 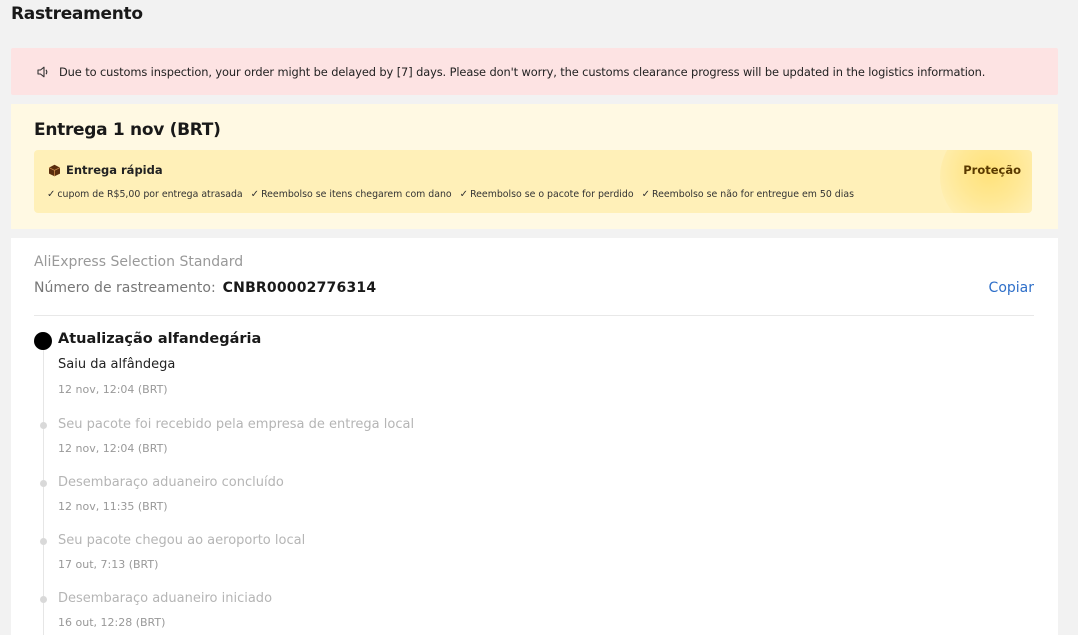 What do you see at coordinates (77, 14) in the screenshot?
I see `page-title: Rastreamento` at bounding box center [77, 14].